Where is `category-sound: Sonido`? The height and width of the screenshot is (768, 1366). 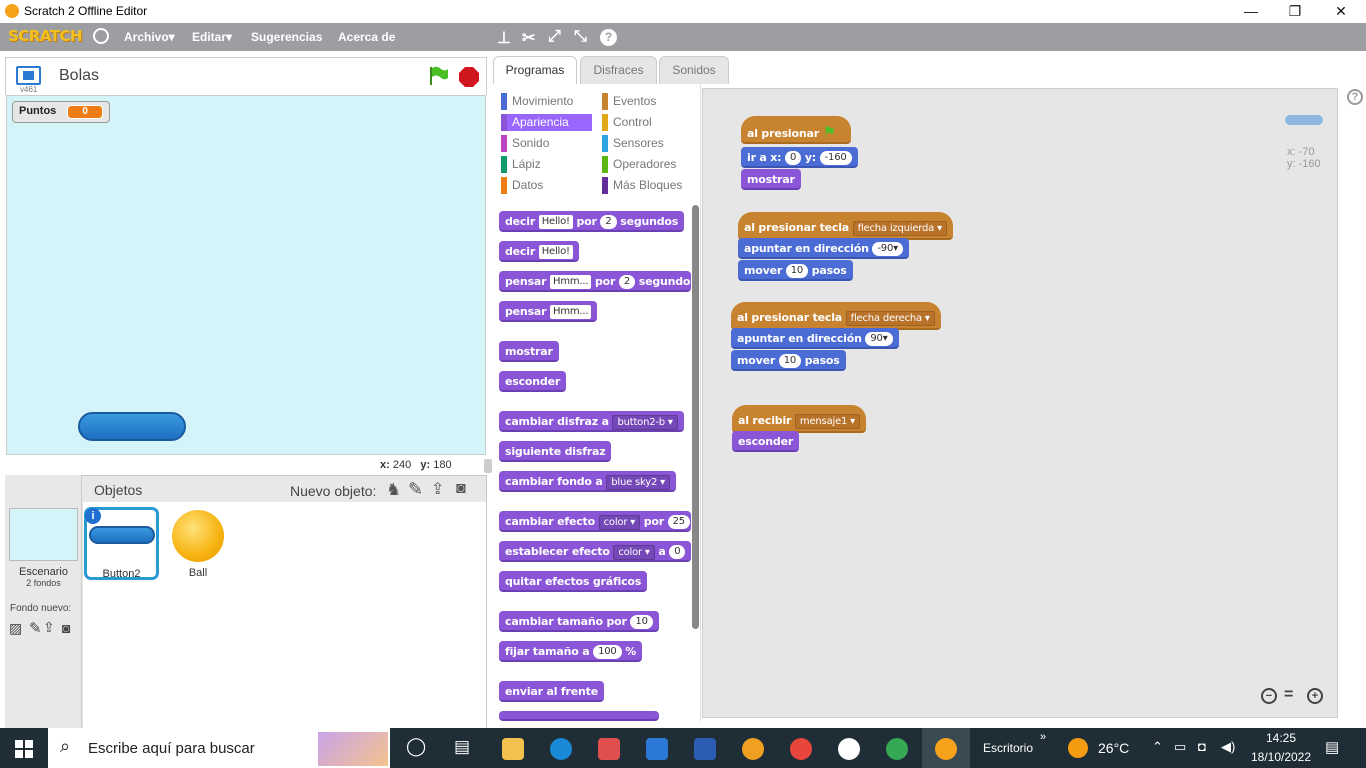 category-sound: Sonido is located at coordinates (525, 143).